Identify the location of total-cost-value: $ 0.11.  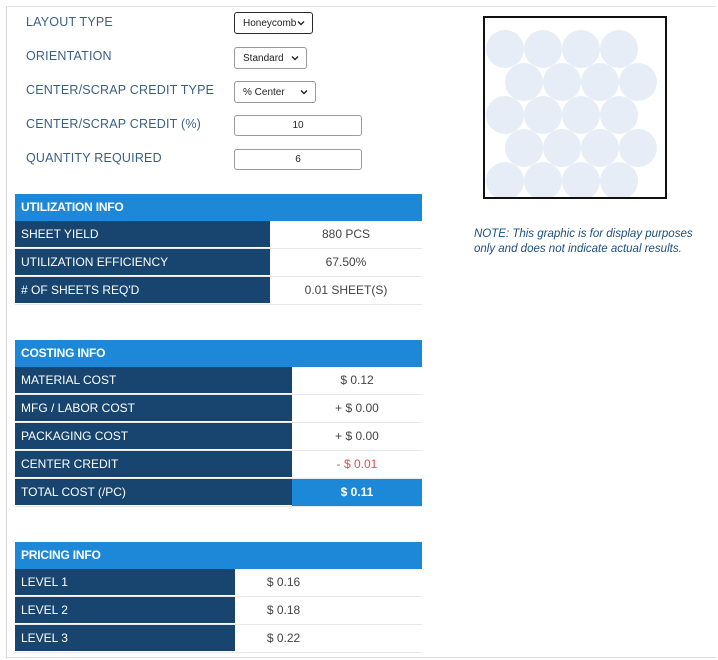
(357, 492).